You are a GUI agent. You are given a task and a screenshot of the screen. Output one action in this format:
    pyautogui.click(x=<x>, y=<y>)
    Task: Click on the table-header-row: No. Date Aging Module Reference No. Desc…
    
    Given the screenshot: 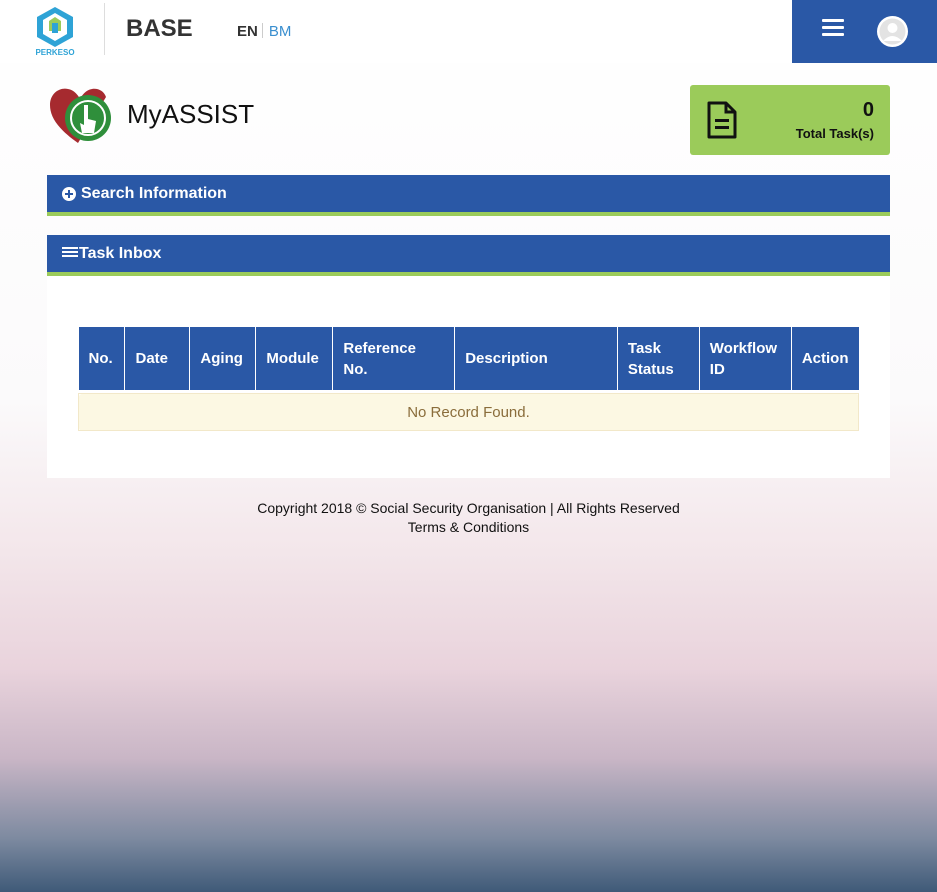 What is the action you would take?
    pyautogui.click(x=468, y=358)
    